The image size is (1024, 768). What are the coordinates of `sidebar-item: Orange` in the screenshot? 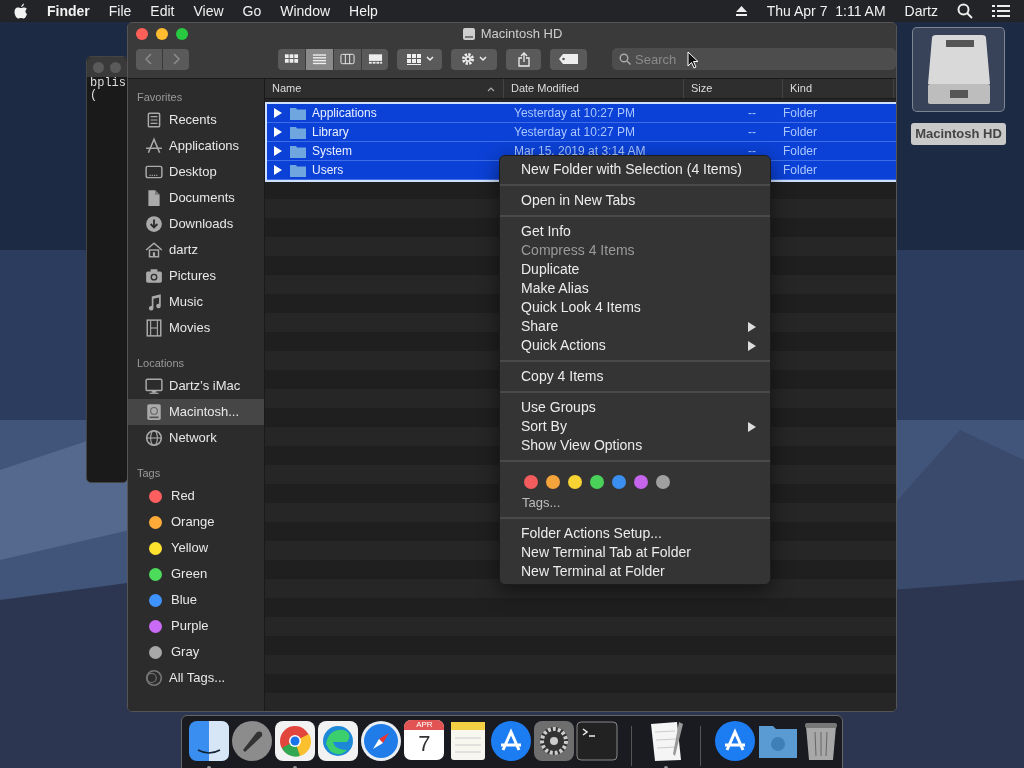 It's located at (196, 522).